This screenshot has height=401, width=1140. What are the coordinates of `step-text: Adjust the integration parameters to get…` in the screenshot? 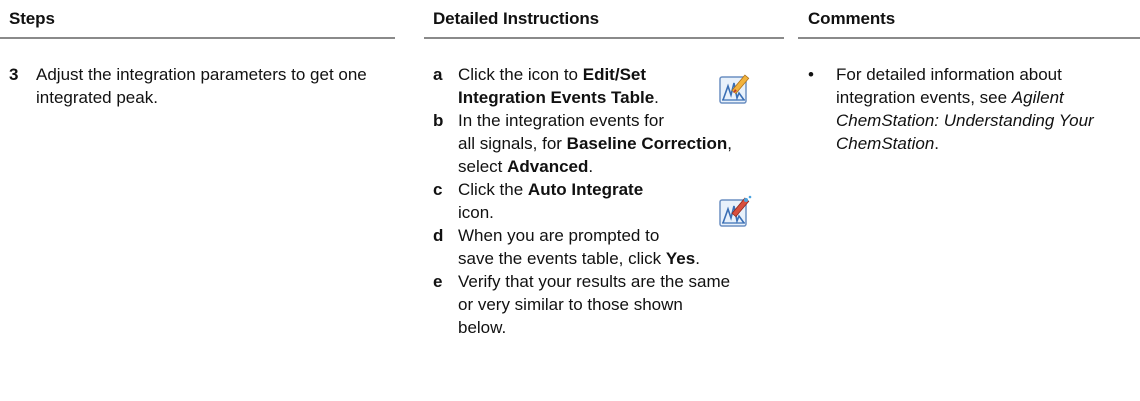 It's located at (201, 86).